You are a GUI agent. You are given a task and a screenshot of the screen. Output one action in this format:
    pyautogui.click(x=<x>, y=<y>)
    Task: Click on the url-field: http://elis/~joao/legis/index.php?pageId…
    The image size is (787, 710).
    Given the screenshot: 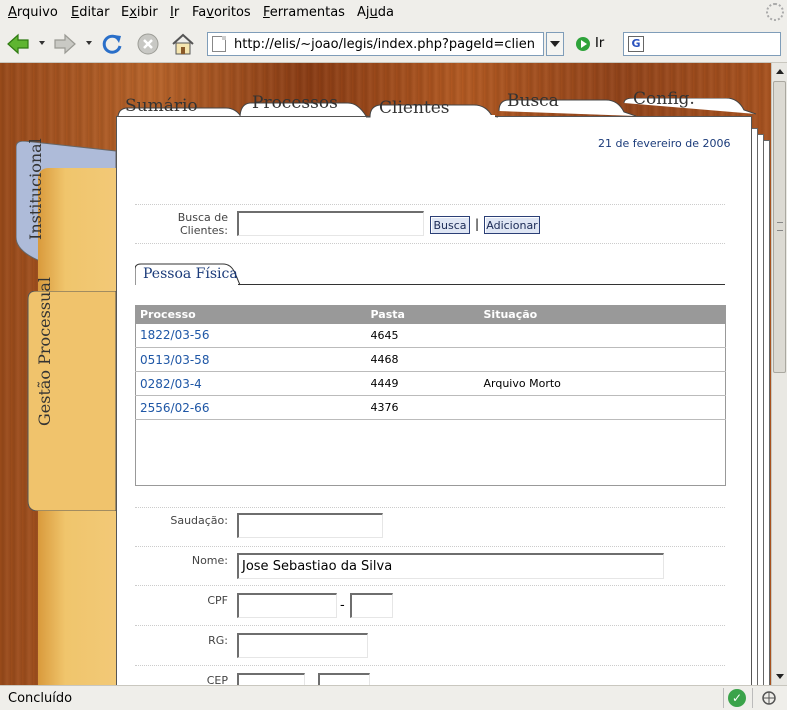 What is the action you would take?
    pyautogui.click(x=375, y=44)
    